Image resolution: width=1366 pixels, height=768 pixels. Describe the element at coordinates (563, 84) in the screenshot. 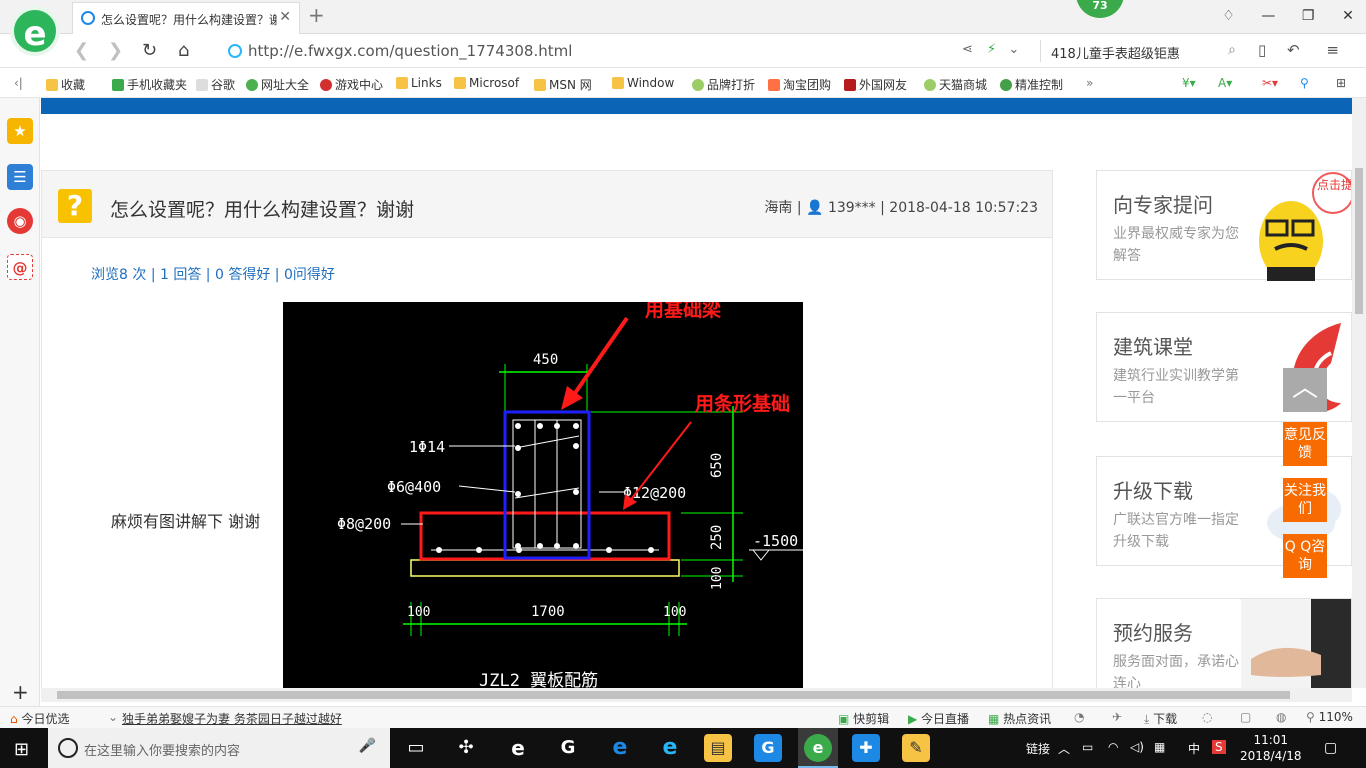

I see `bookmark-item: MSN 网` at that location.